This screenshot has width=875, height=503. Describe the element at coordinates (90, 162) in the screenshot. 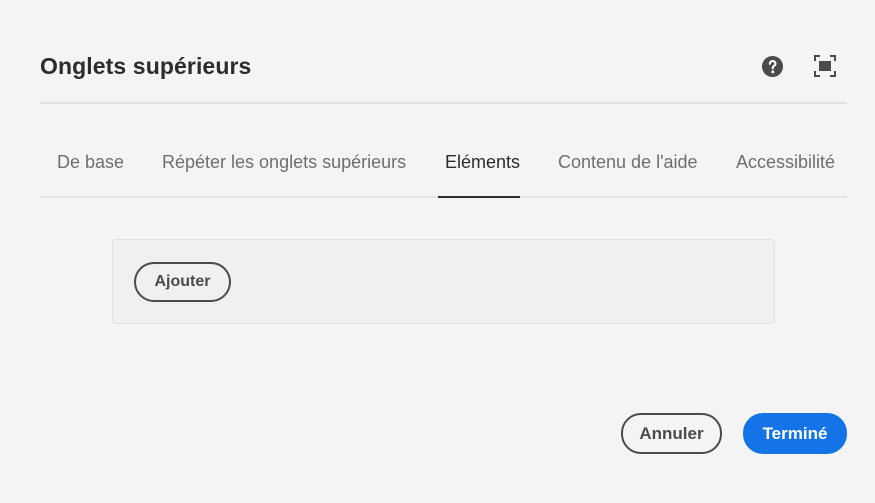

I see `tab-de-base: De base` at that location.